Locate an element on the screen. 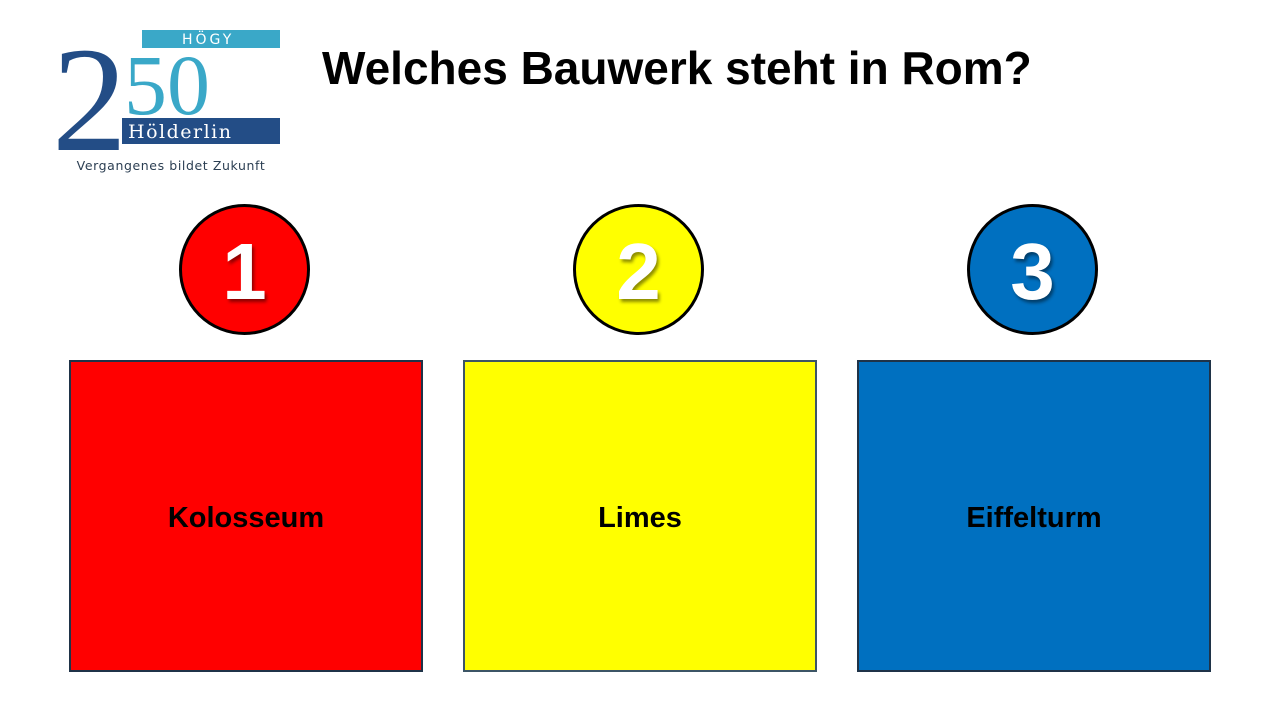  option-3-badge: 3 is located at coordinates (1032, 269).